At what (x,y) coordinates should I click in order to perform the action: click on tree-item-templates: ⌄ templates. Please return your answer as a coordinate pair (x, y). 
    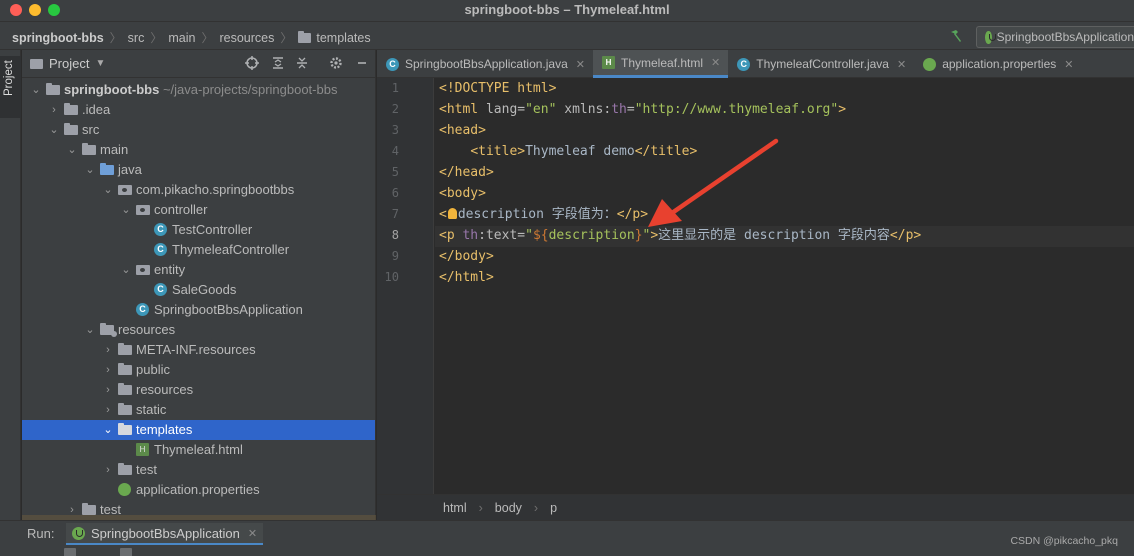
    Looking at the image, I should click on (198, 430).